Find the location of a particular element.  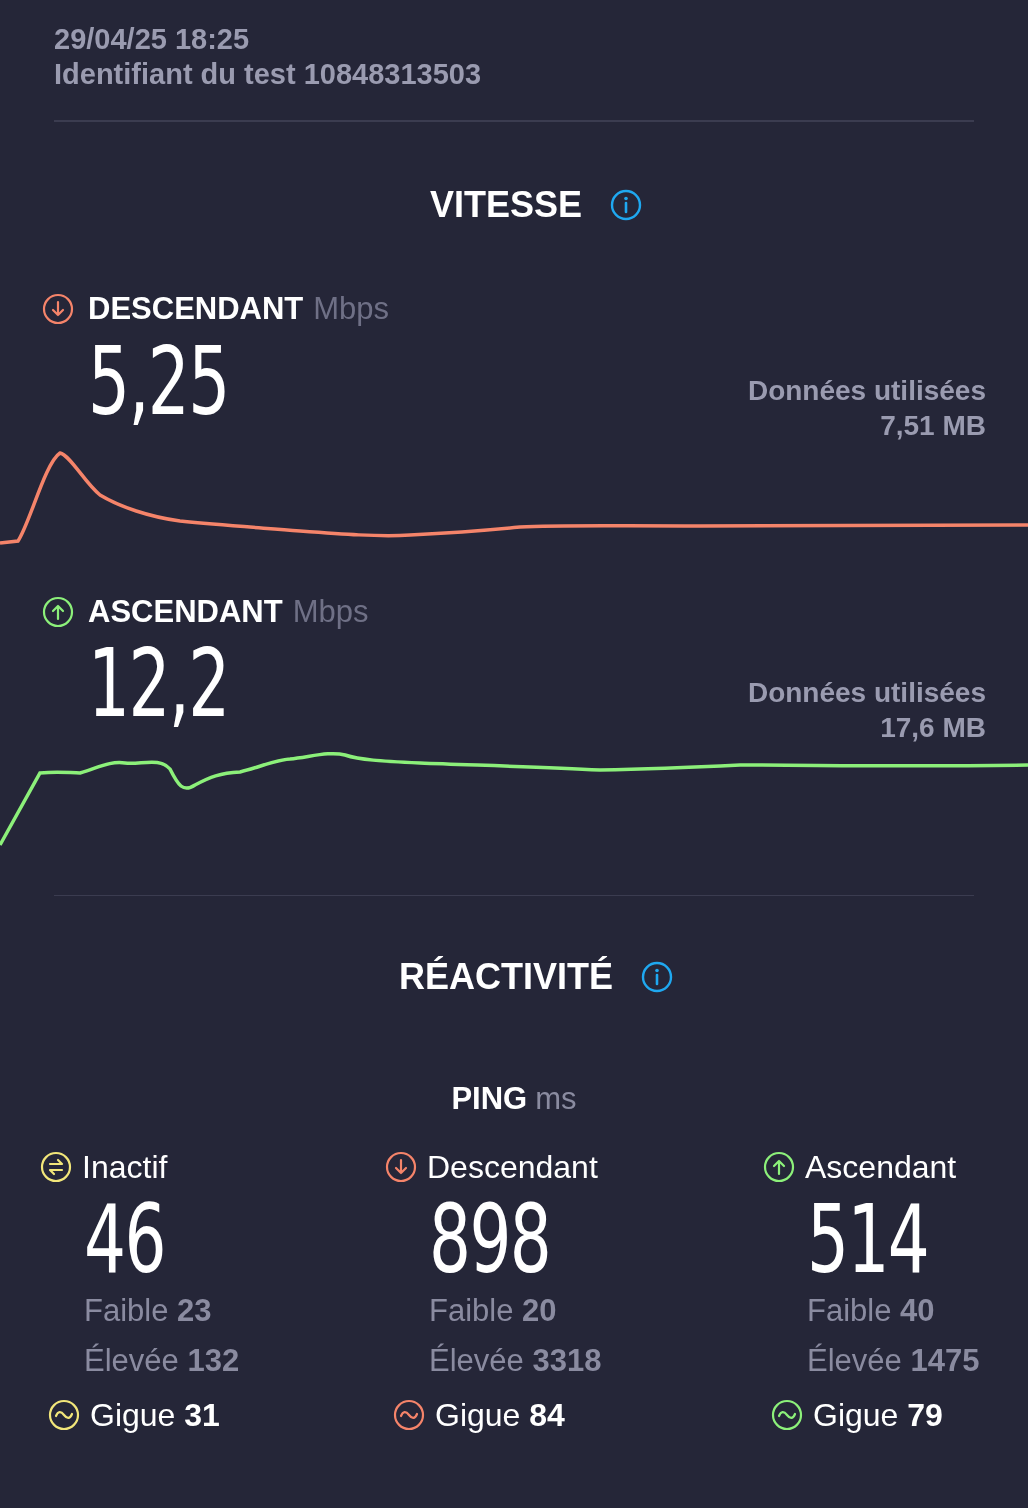

jitter-text: Gigue 84 is located at coordinates (500, 1415).